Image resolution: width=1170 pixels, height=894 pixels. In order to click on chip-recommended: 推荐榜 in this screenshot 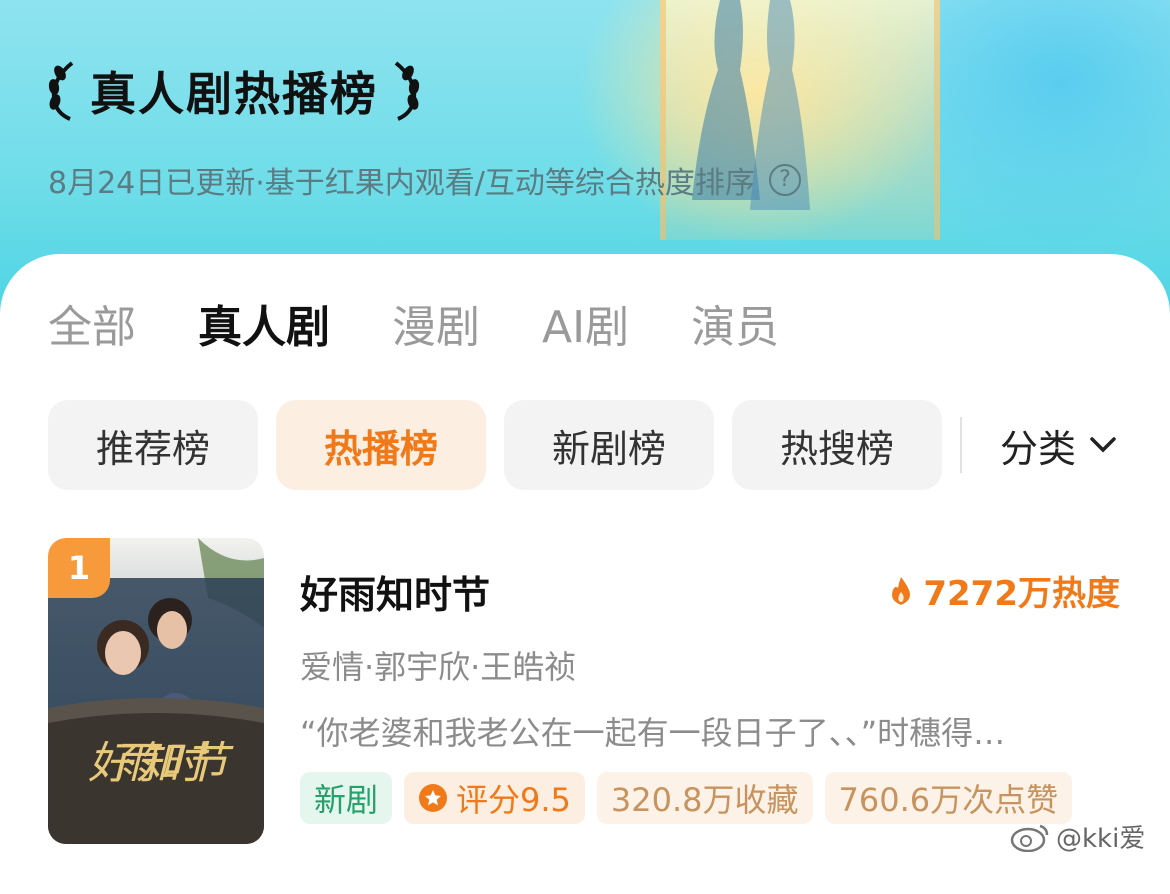, I will do `click(153, 445)`.